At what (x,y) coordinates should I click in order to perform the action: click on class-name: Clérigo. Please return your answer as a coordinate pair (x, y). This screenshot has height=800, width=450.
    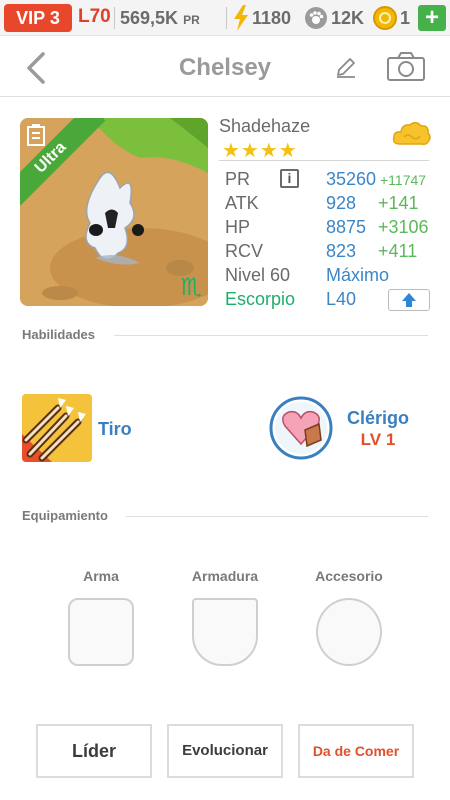
    Looking at the image, I should click on (378, 418).